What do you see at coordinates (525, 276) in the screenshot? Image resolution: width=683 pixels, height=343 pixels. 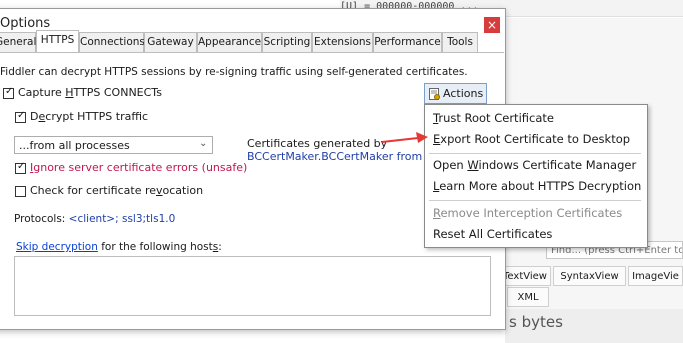 I see `tab-textview: TextView` at bounding box center [525, 276].